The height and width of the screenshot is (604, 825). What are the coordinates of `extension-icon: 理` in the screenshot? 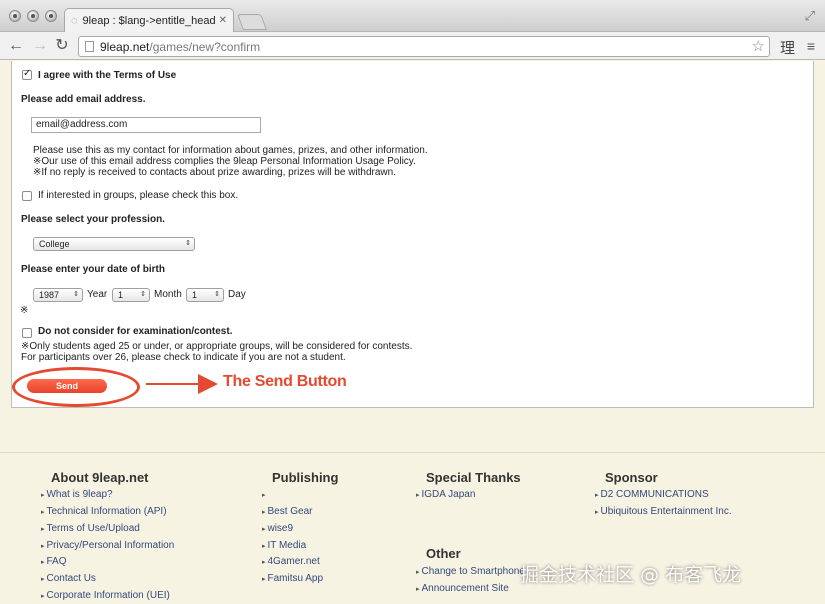 It's located at (787, 47).